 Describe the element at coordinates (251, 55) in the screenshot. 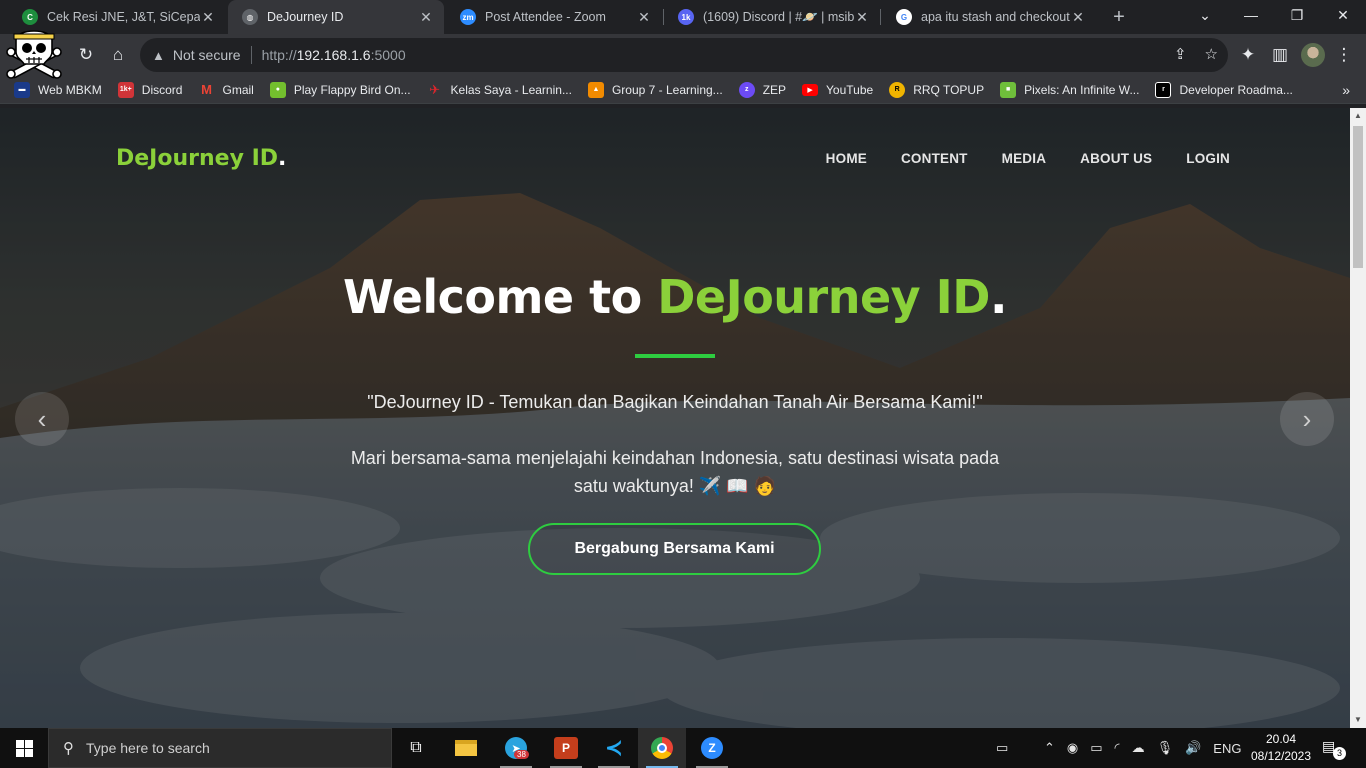

I see `omnibox-divider` at that location.